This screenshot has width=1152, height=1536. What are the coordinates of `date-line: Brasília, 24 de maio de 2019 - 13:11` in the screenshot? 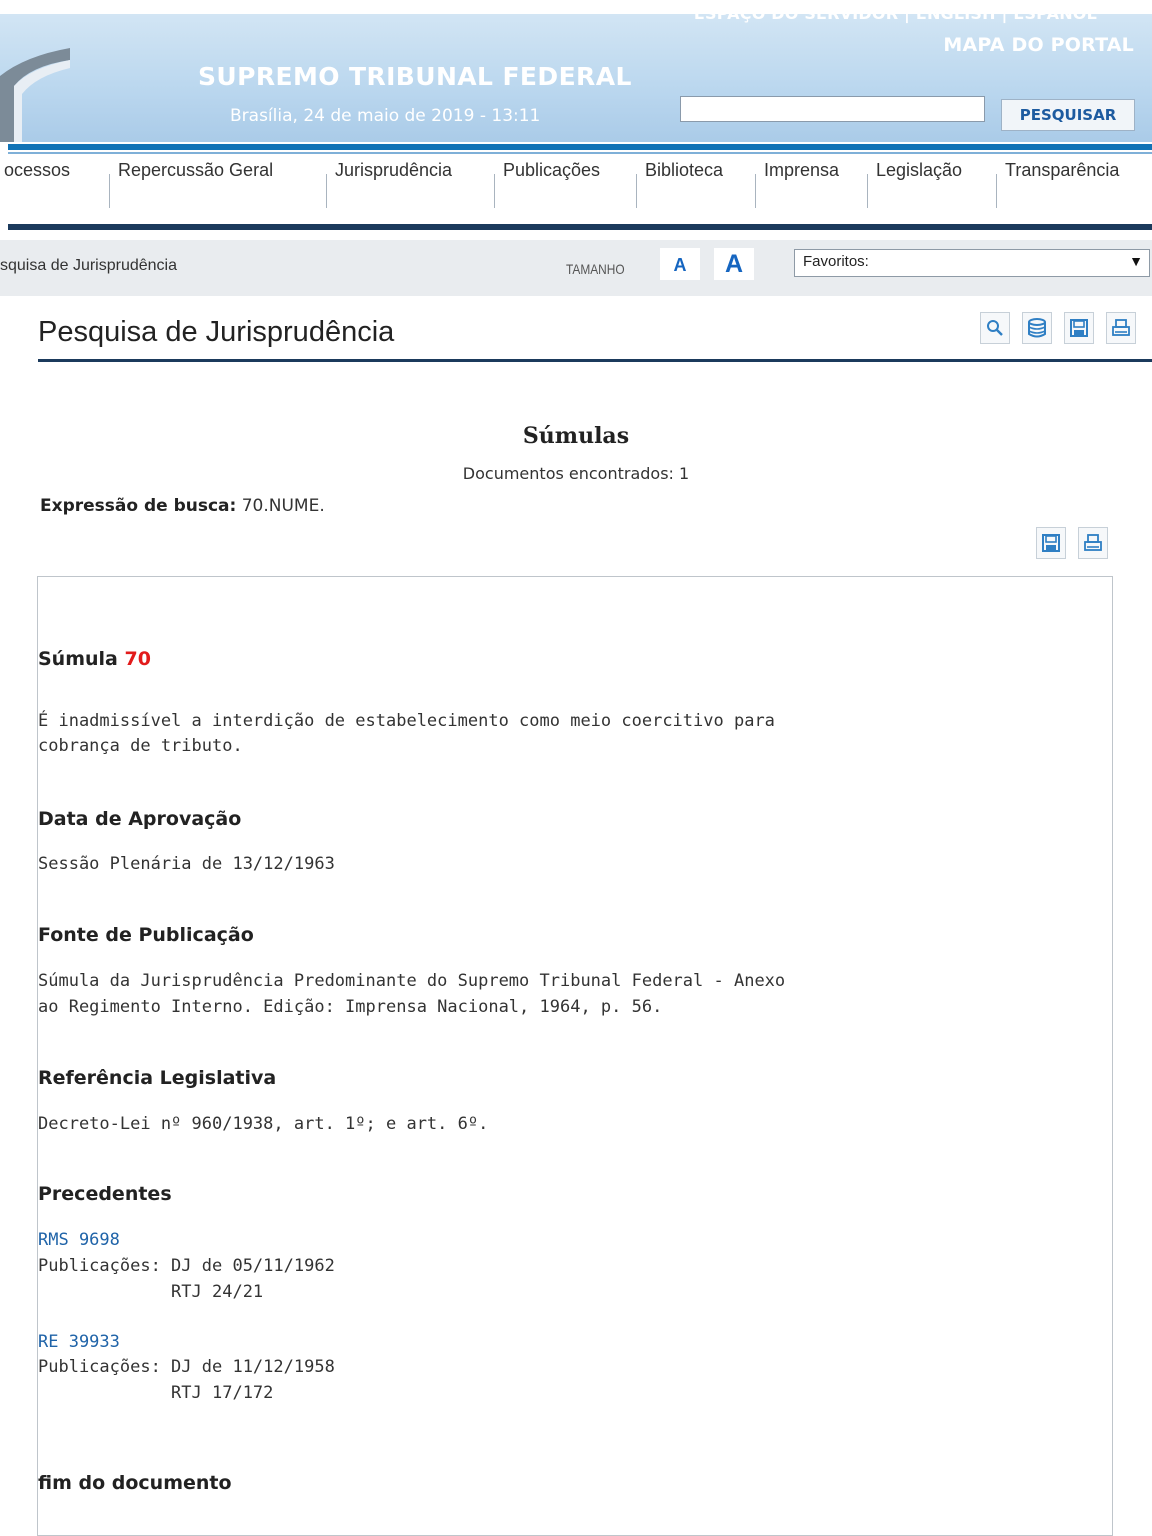 It's located at (385, 116).